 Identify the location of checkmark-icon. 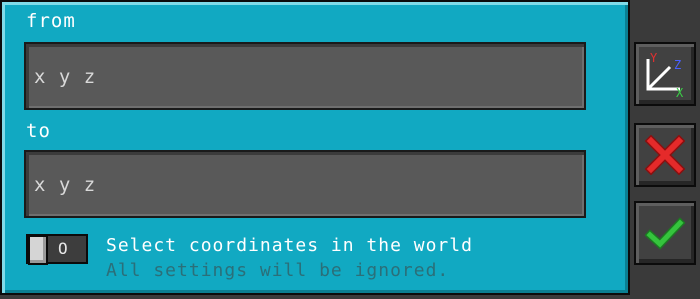
(665, 233).